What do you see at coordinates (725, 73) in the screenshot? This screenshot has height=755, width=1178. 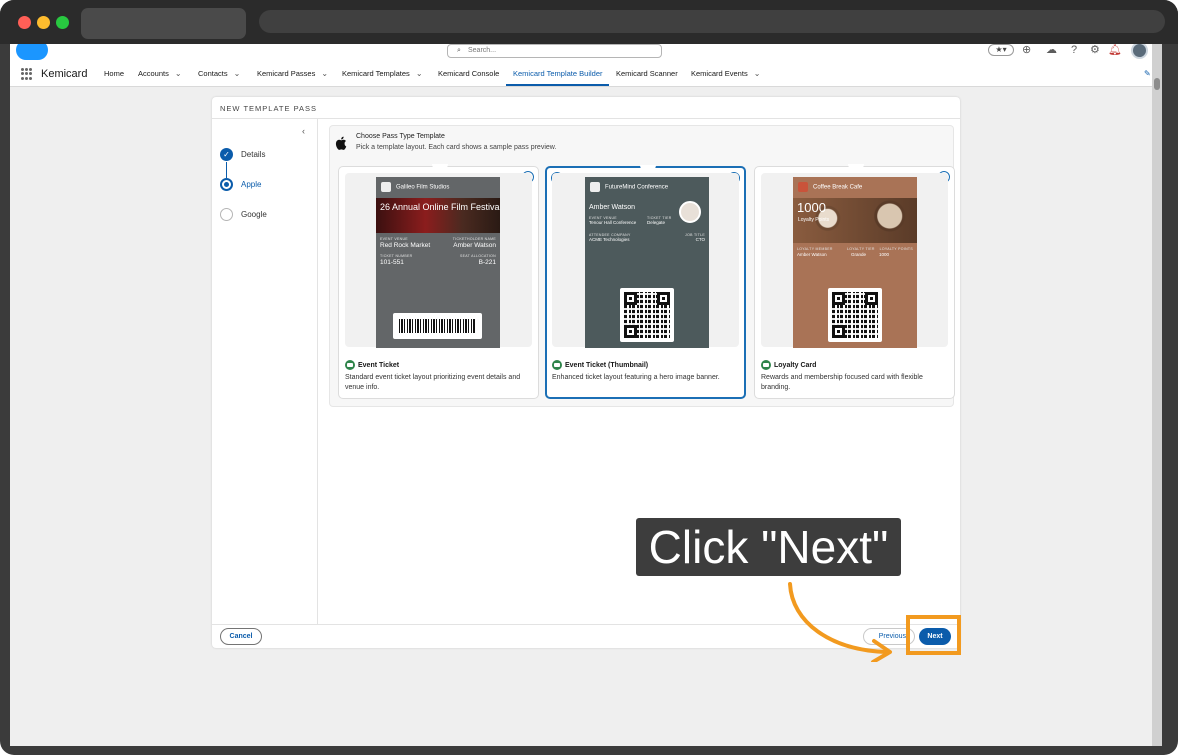 I see `nav-item-kemicard-events: Kemicard Events ⌄` at bounding box center [725, 73].